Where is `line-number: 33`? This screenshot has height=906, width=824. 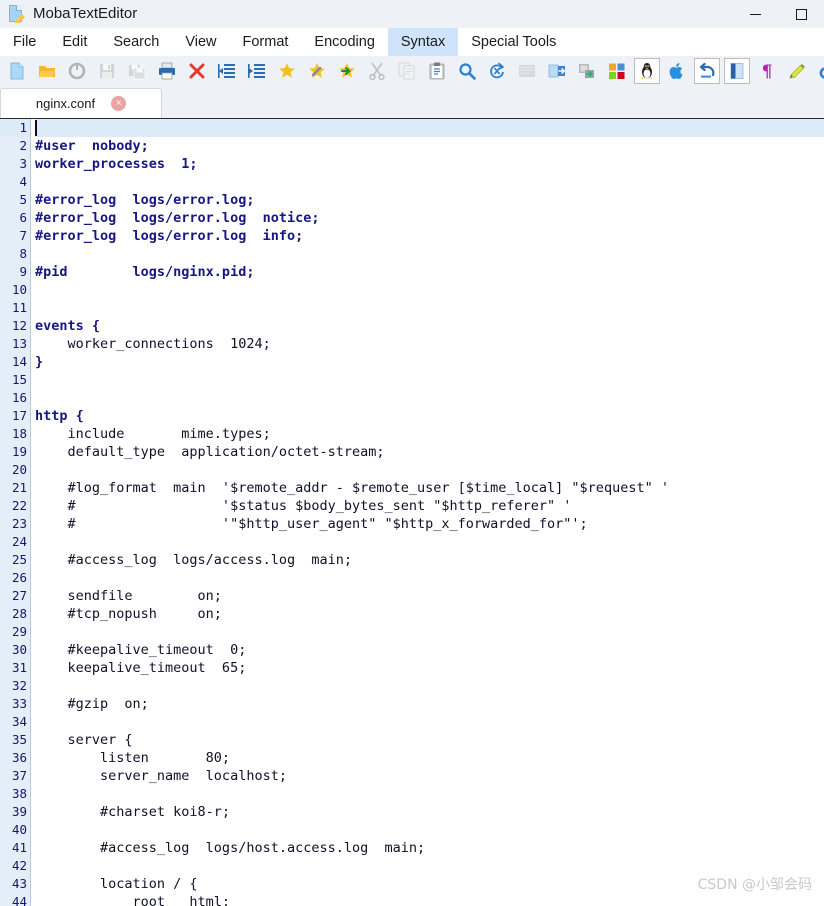
line-number: 33 is located at coordinates (19, 703).